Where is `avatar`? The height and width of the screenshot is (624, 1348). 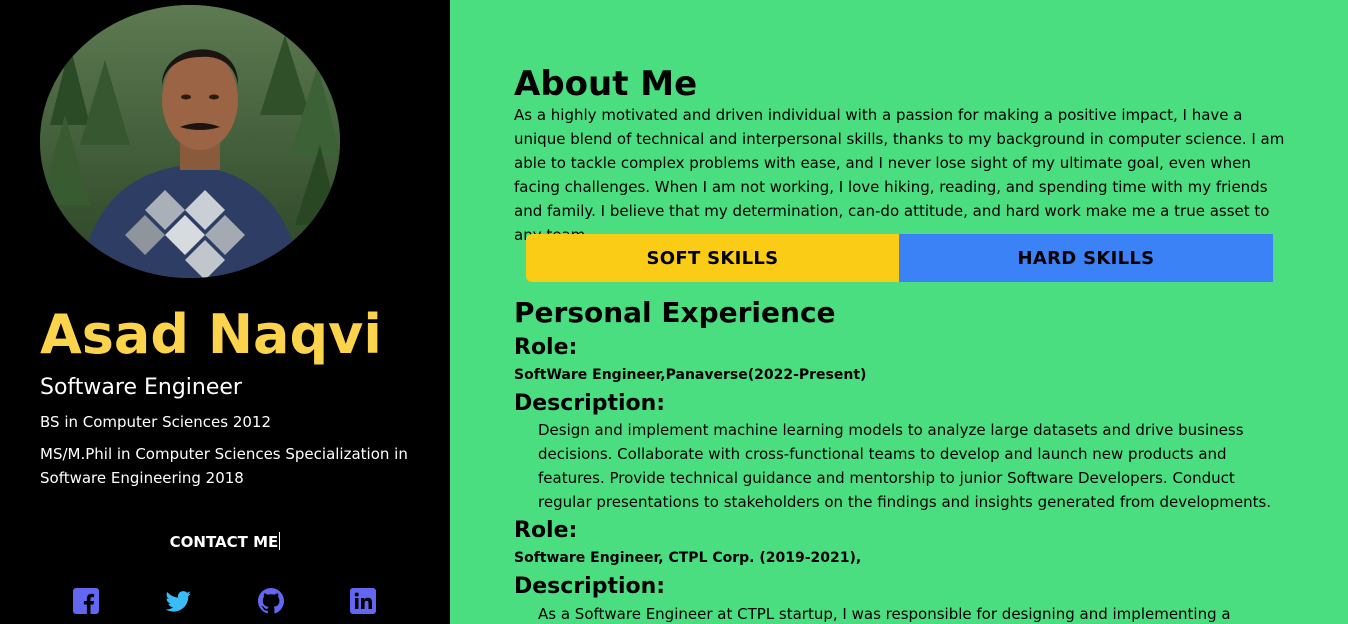 avatar is located at coordinates (190, 141).